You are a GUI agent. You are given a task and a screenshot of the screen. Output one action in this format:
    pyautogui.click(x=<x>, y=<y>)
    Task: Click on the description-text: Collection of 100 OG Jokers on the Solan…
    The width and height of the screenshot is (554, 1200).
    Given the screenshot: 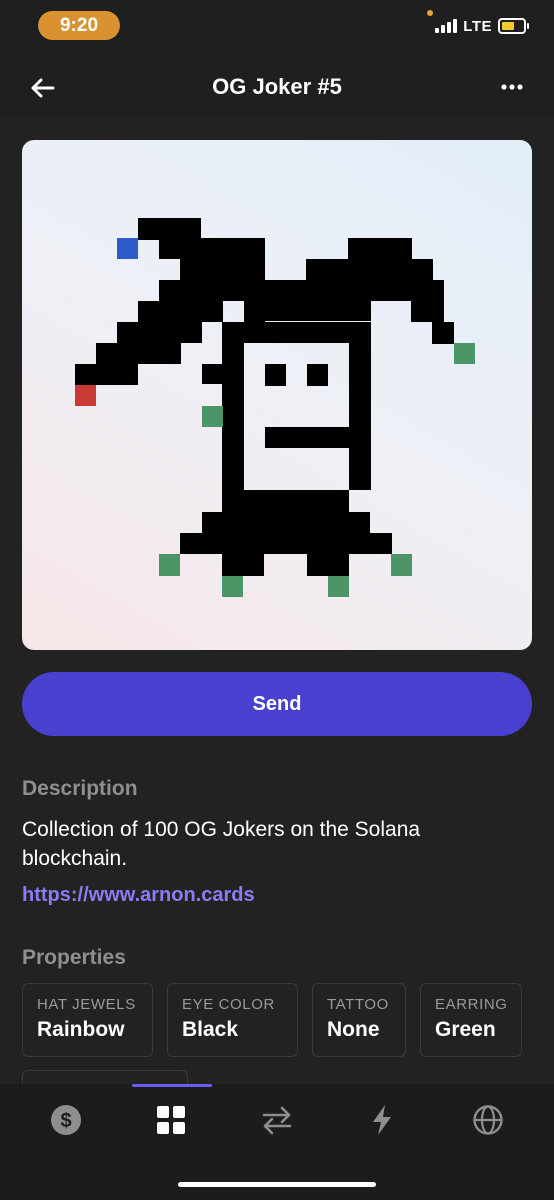 What is the action you would take?
    pyautogui.click(x=221, y=844)
    